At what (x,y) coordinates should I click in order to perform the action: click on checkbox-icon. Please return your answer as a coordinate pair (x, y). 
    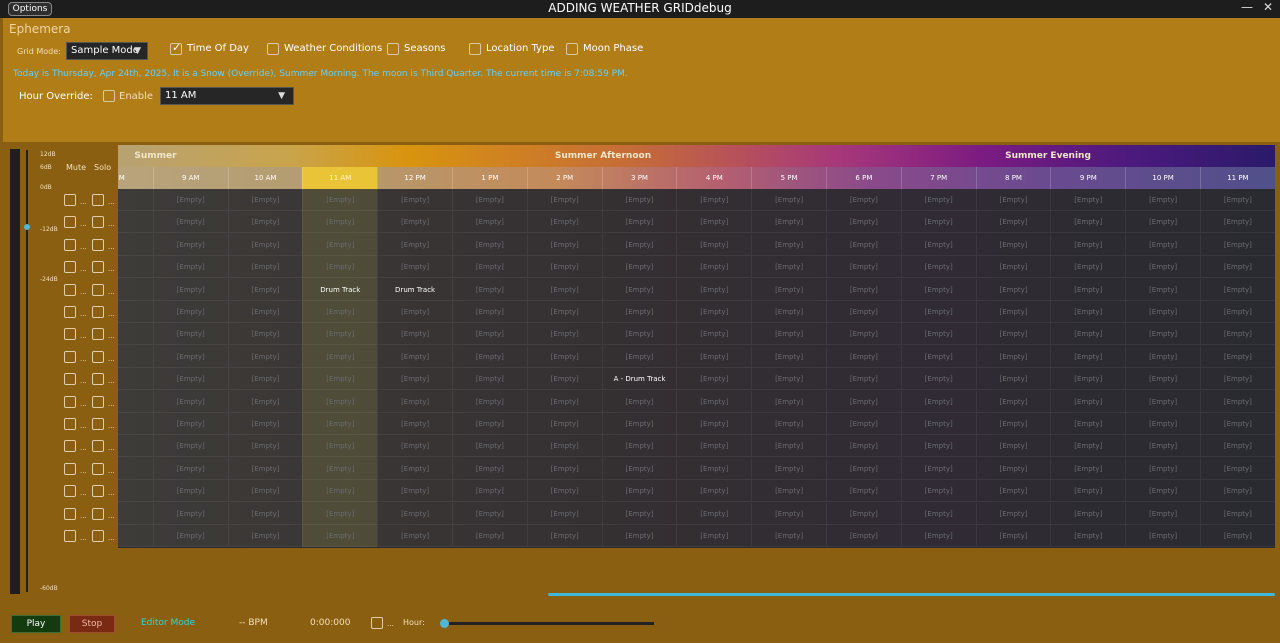
    Looking at the image, I should click on (475, 49).